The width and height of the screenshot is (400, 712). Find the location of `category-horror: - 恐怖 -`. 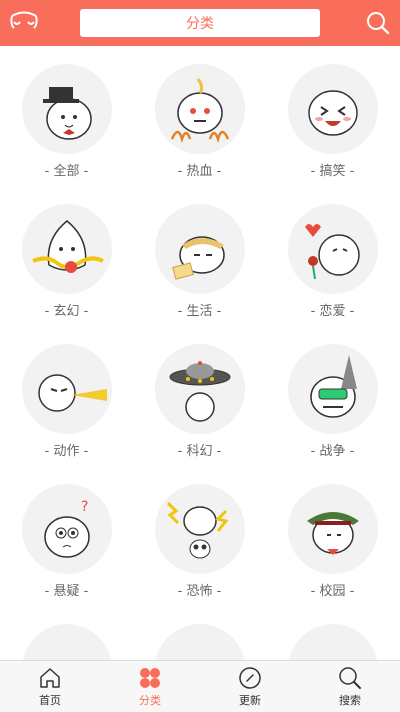

category-horror: - 恐怖 - is located at coordinates (199, 536).